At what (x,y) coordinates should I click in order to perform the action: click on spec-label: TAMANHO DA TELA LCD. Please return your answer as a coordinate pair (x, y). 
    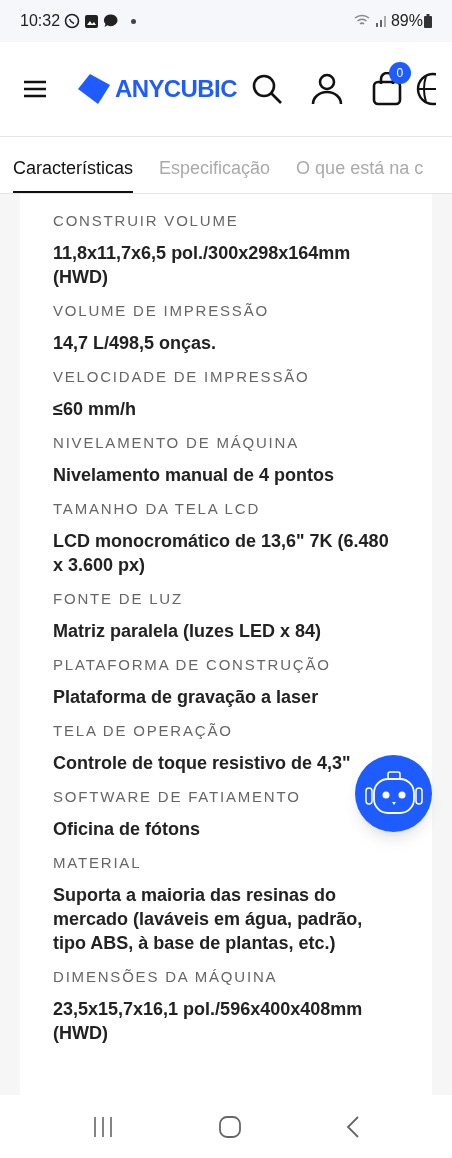
    Looking at the image, I should click on (157, 509).